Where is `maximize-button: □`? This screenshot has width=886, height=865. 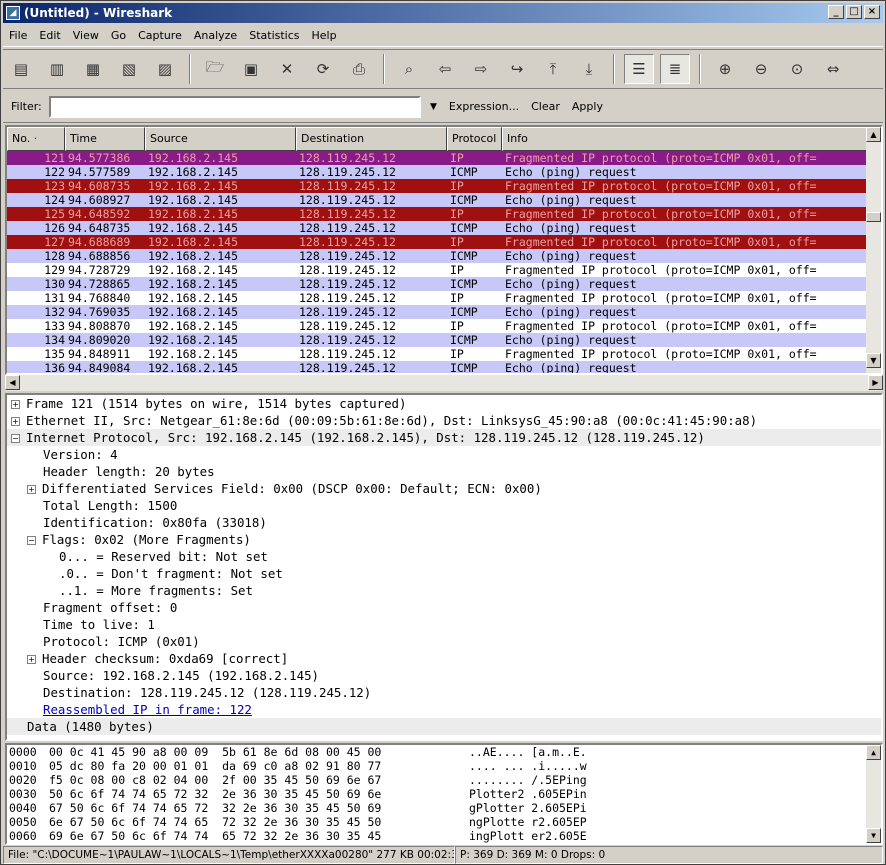
maximize-button: □ is located at coordinates (854, 12).